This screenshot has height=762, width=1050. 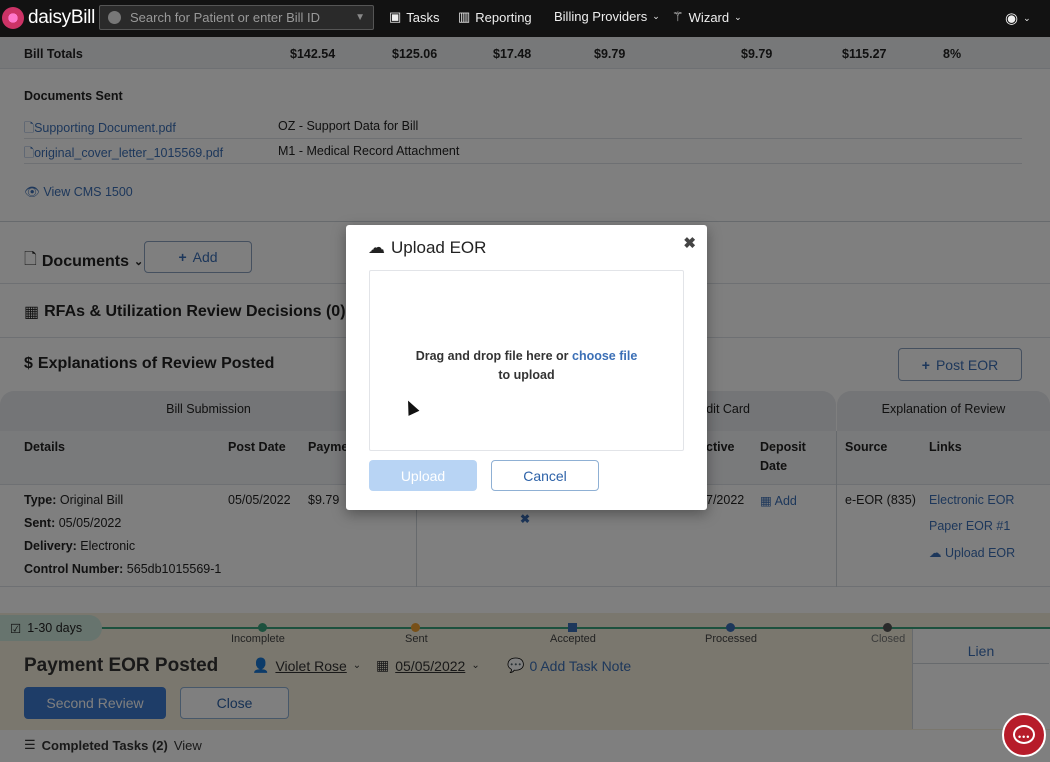 I want to click on daisy-logo-icon, so click(x=13, y=18).